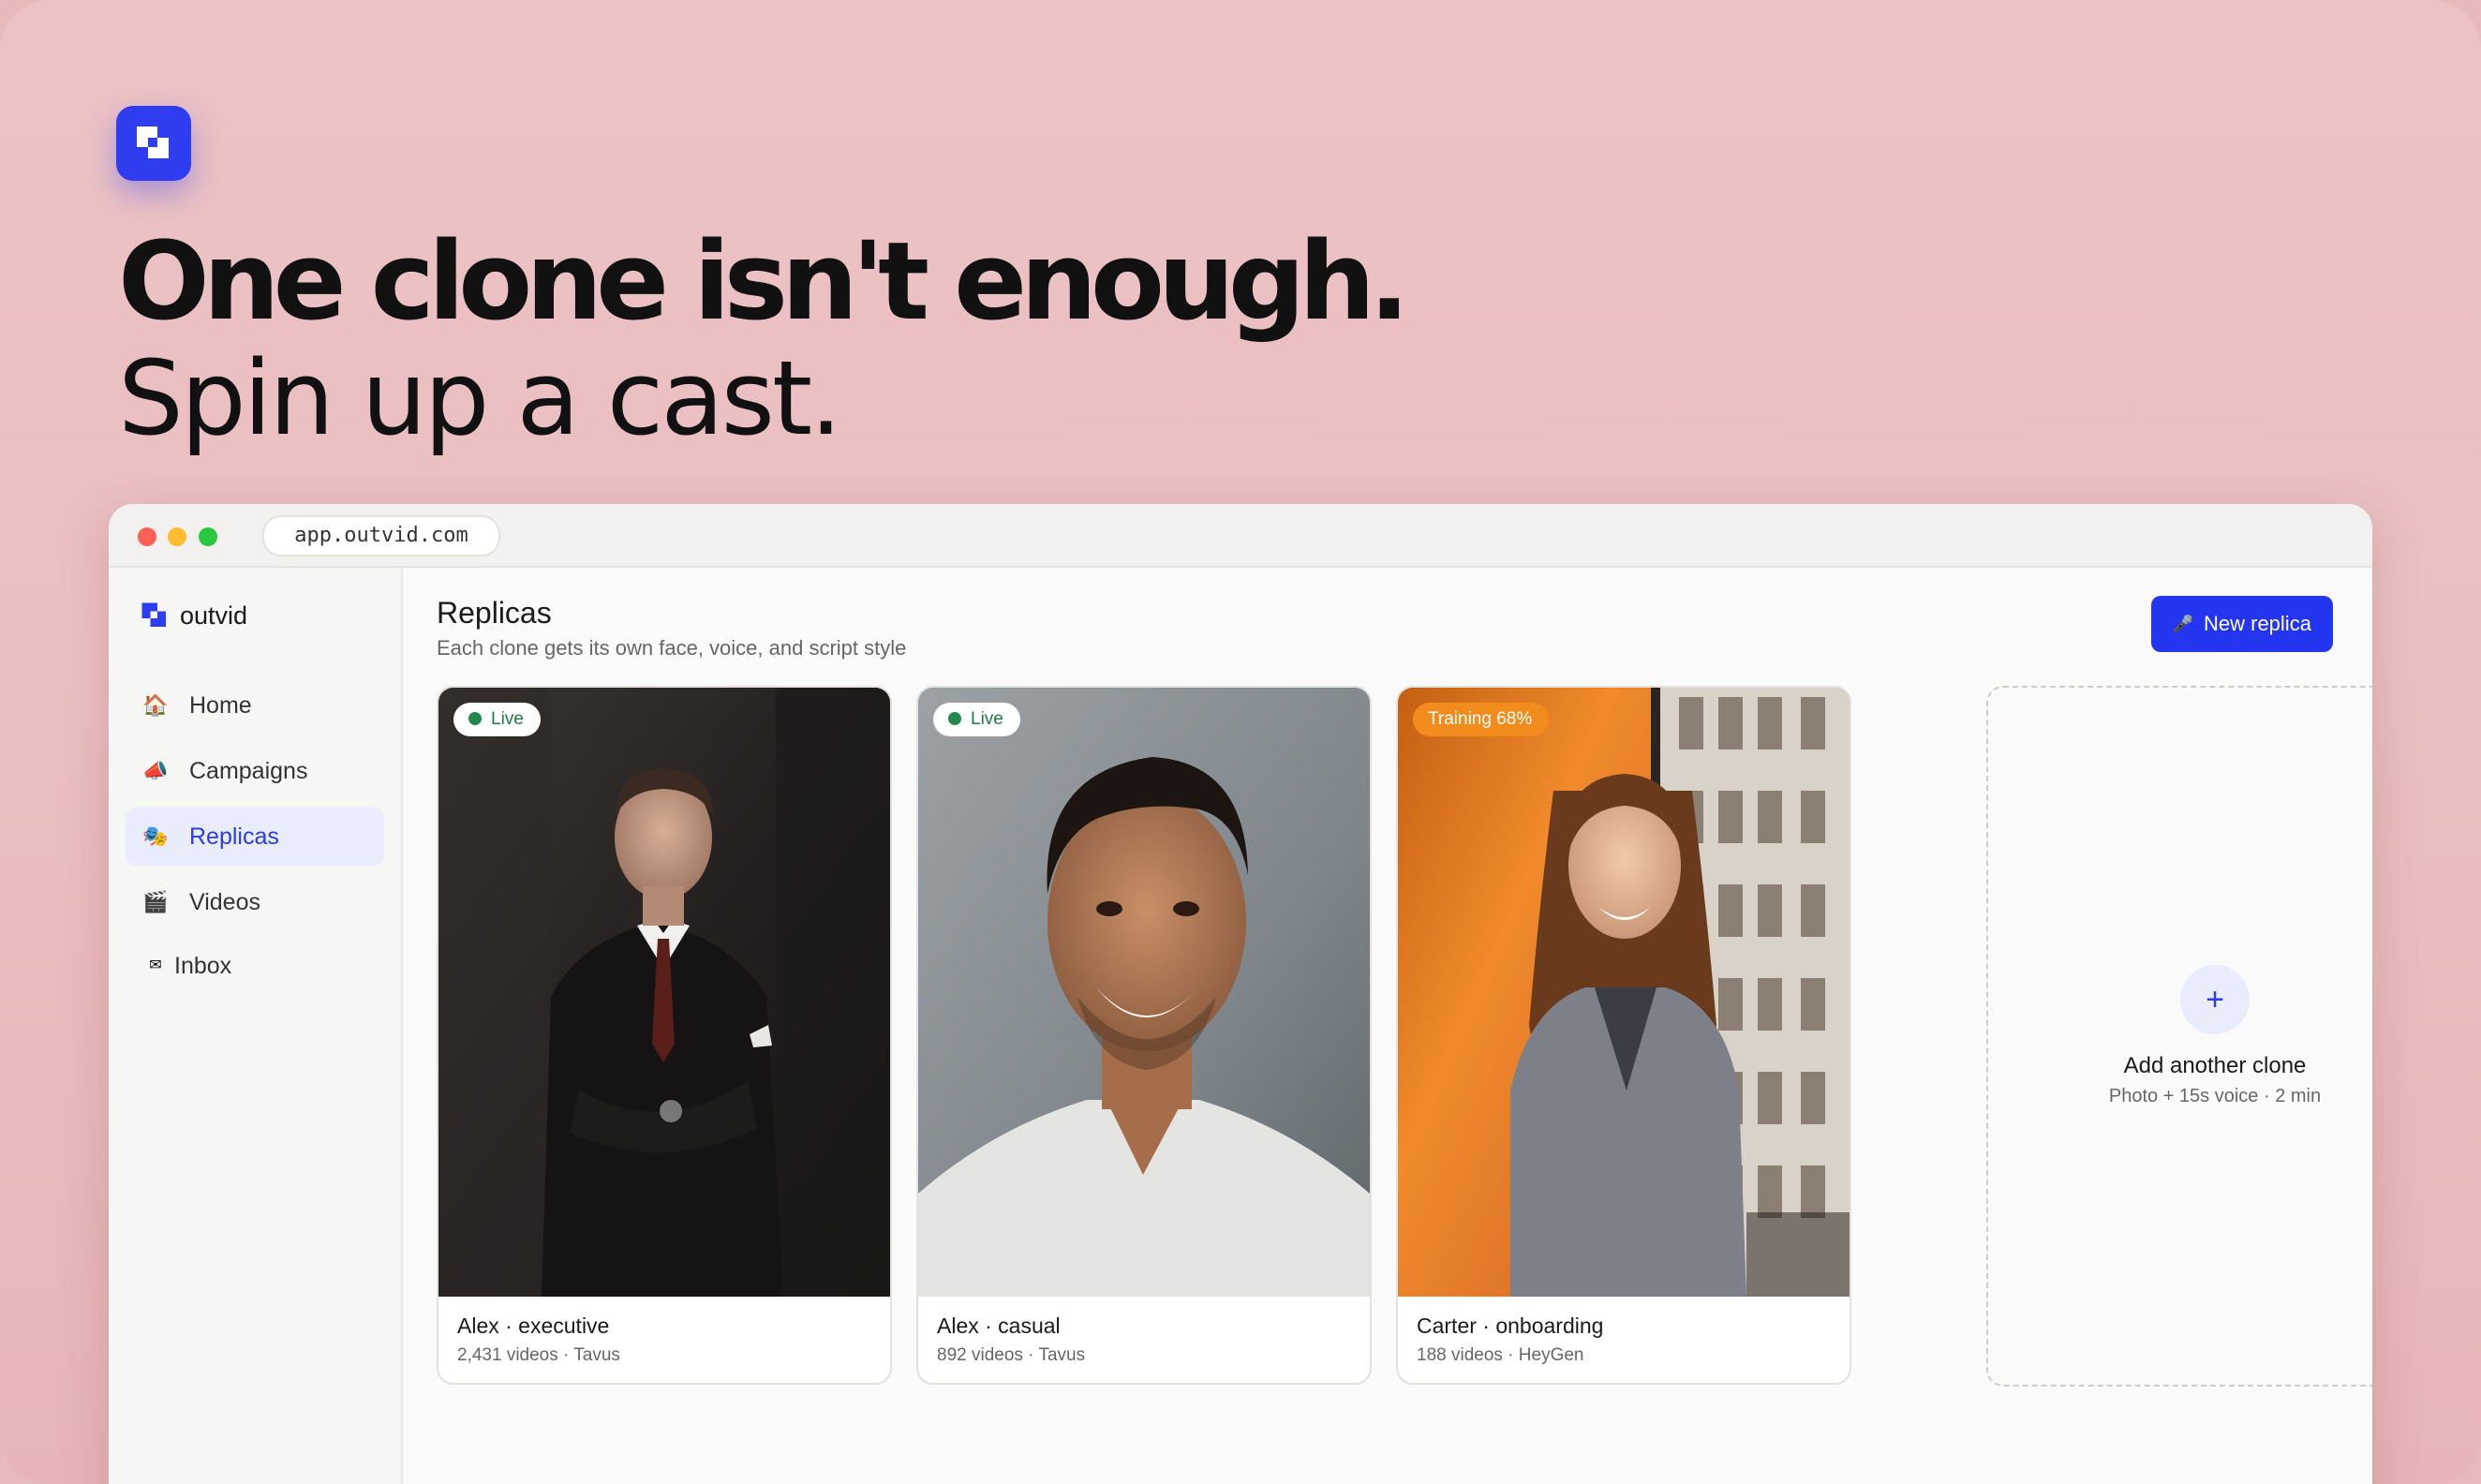 The image size is (2481, 1484). What do you see at coordinates (155, 705) in the screenshot?
I see `house-icon: 🏠` at bounding box center [155, 705].